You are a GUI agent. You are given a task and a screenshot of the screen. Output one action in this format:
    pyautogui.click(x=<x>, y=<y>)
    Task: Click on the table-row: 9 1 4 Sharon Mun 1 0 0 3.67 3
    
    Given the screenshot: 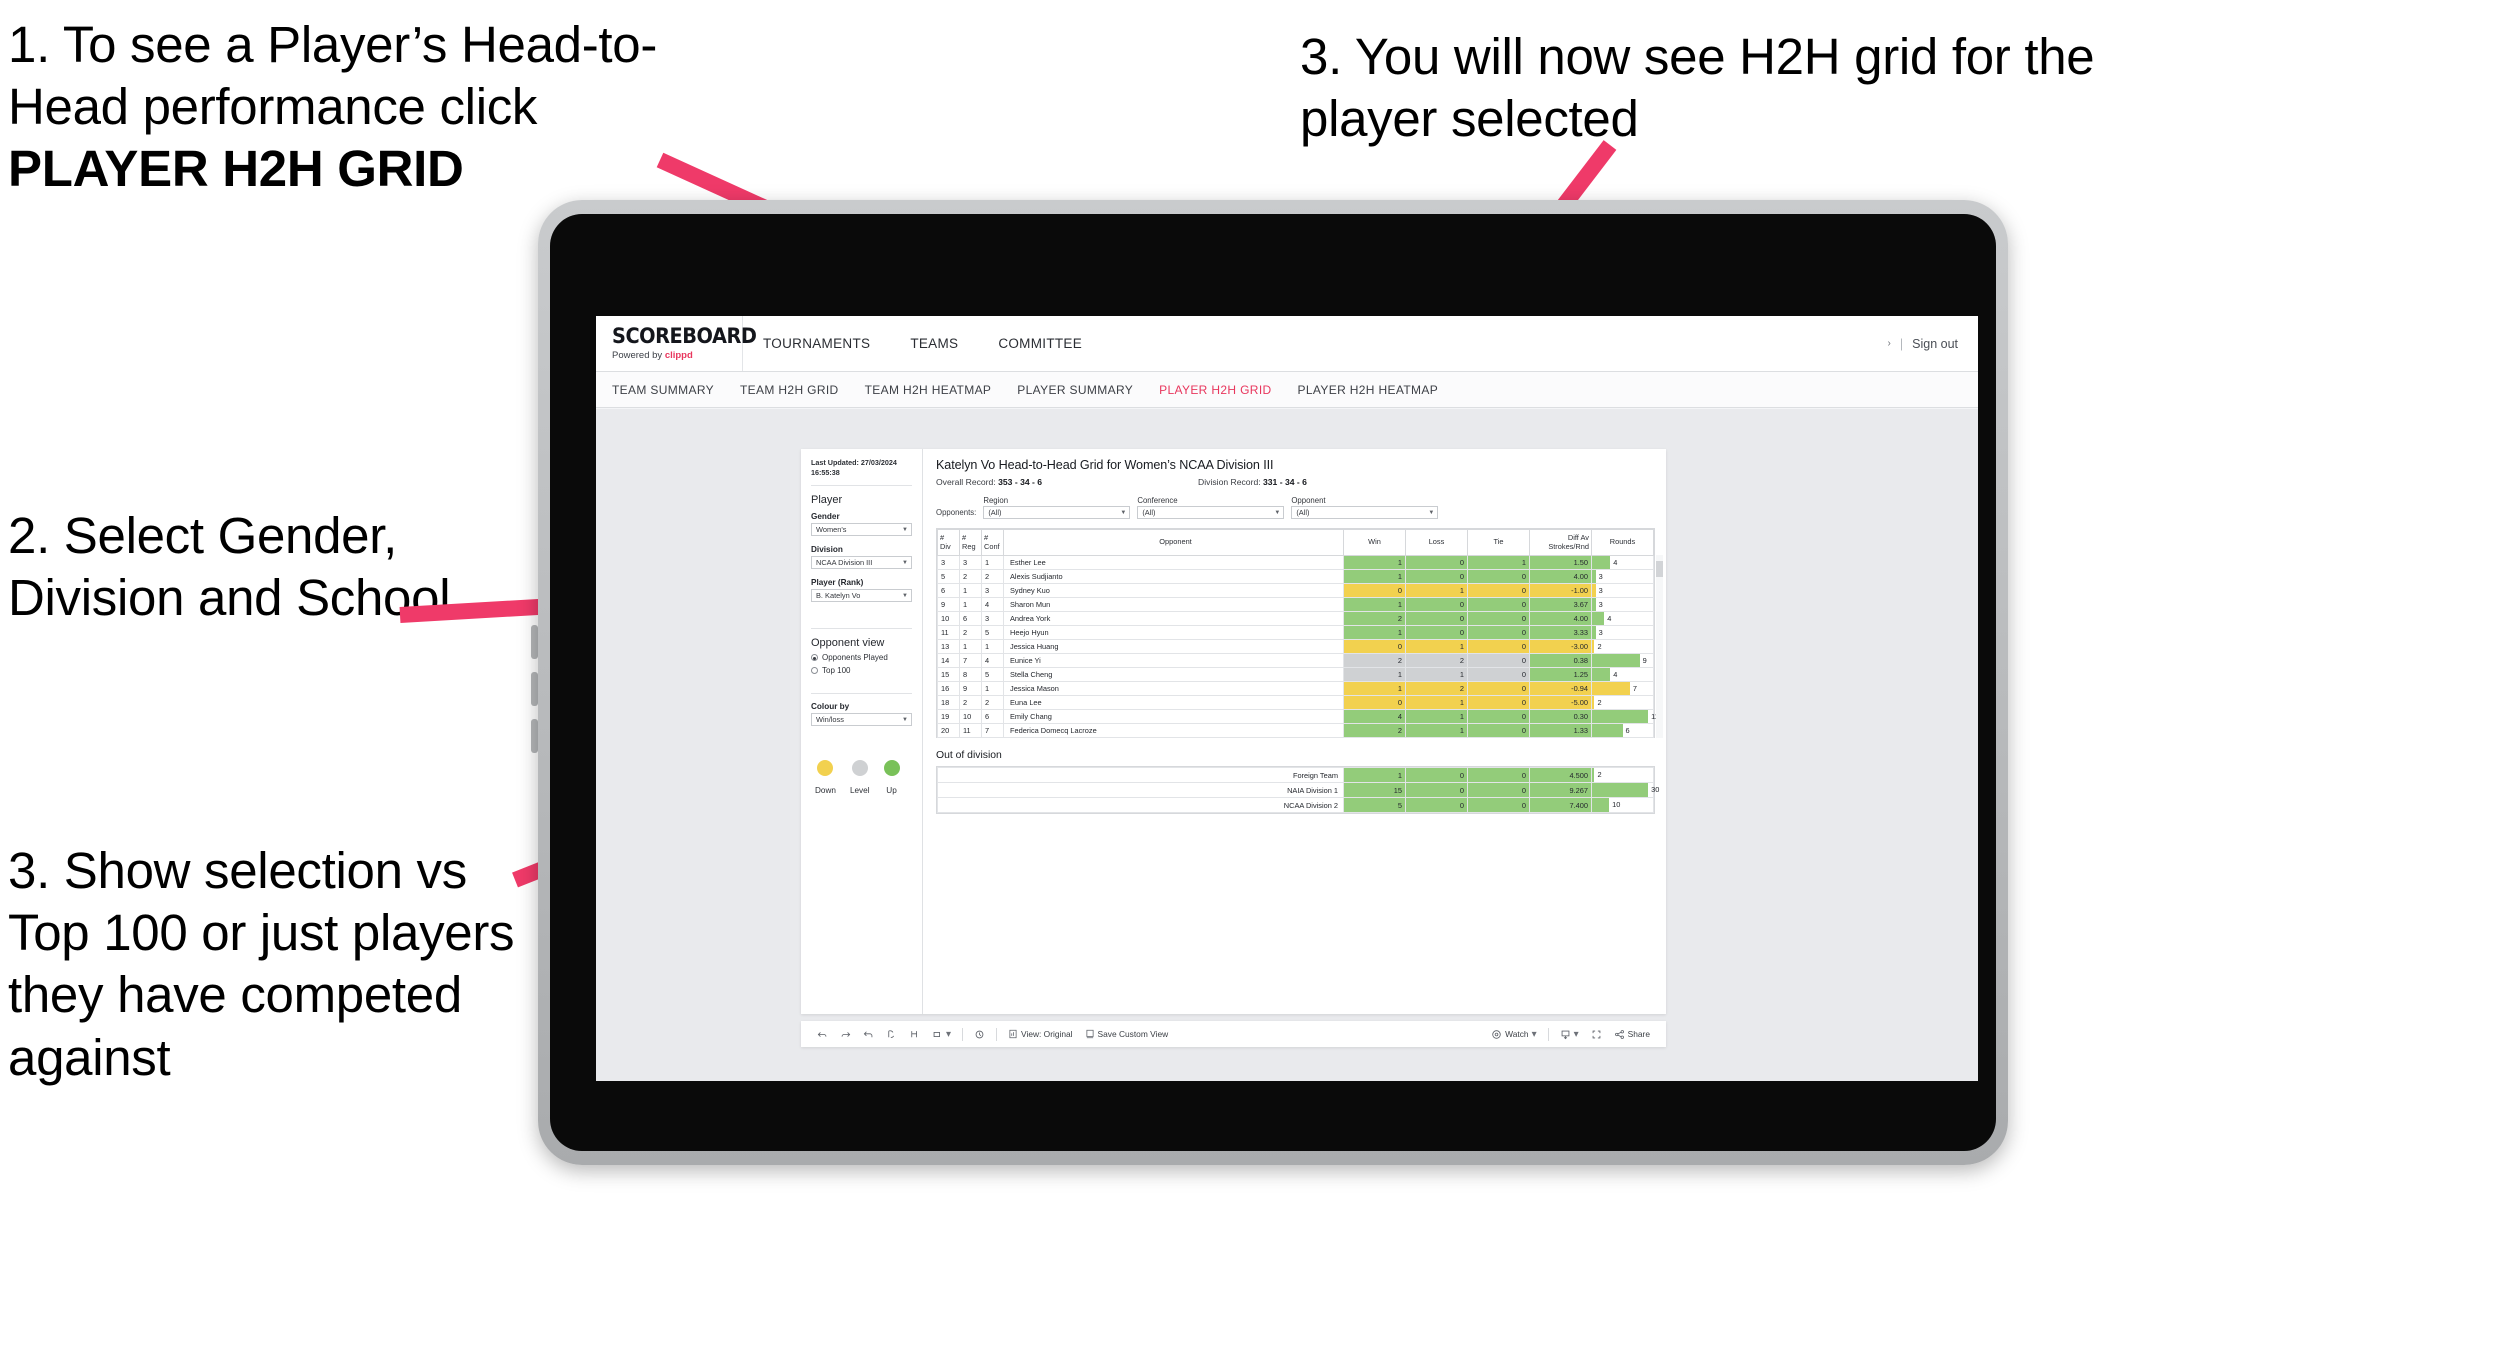 What is the action you would take?
    pyautogui.click(x=1295, y=604)
    